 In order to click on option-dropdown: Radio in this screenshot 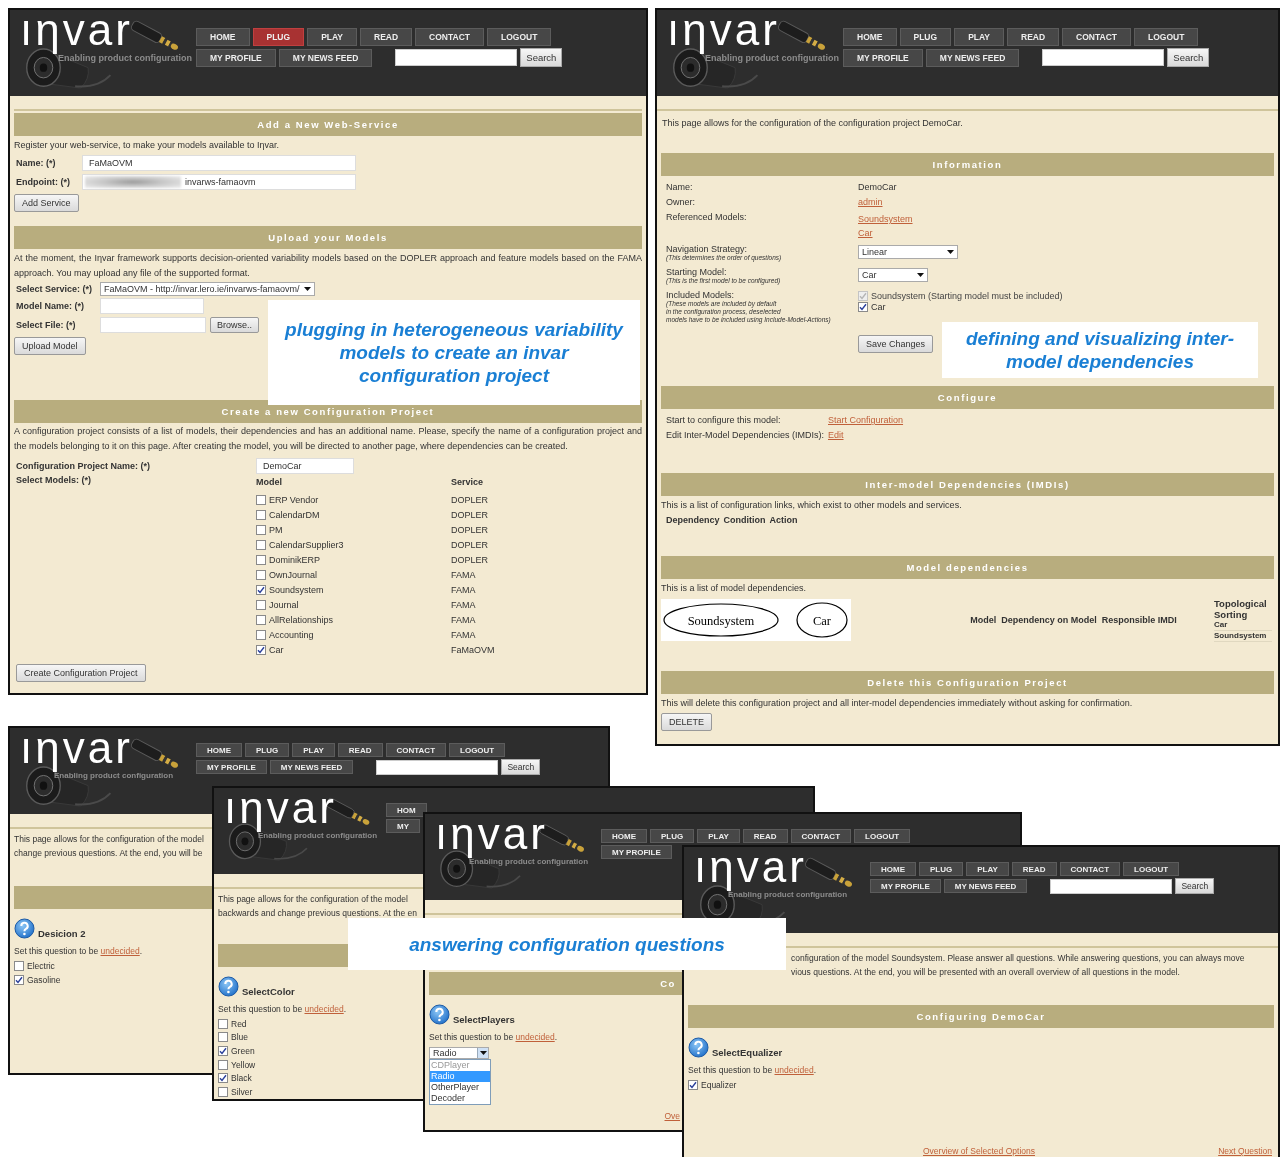, I will do `click(459, 1053)`.